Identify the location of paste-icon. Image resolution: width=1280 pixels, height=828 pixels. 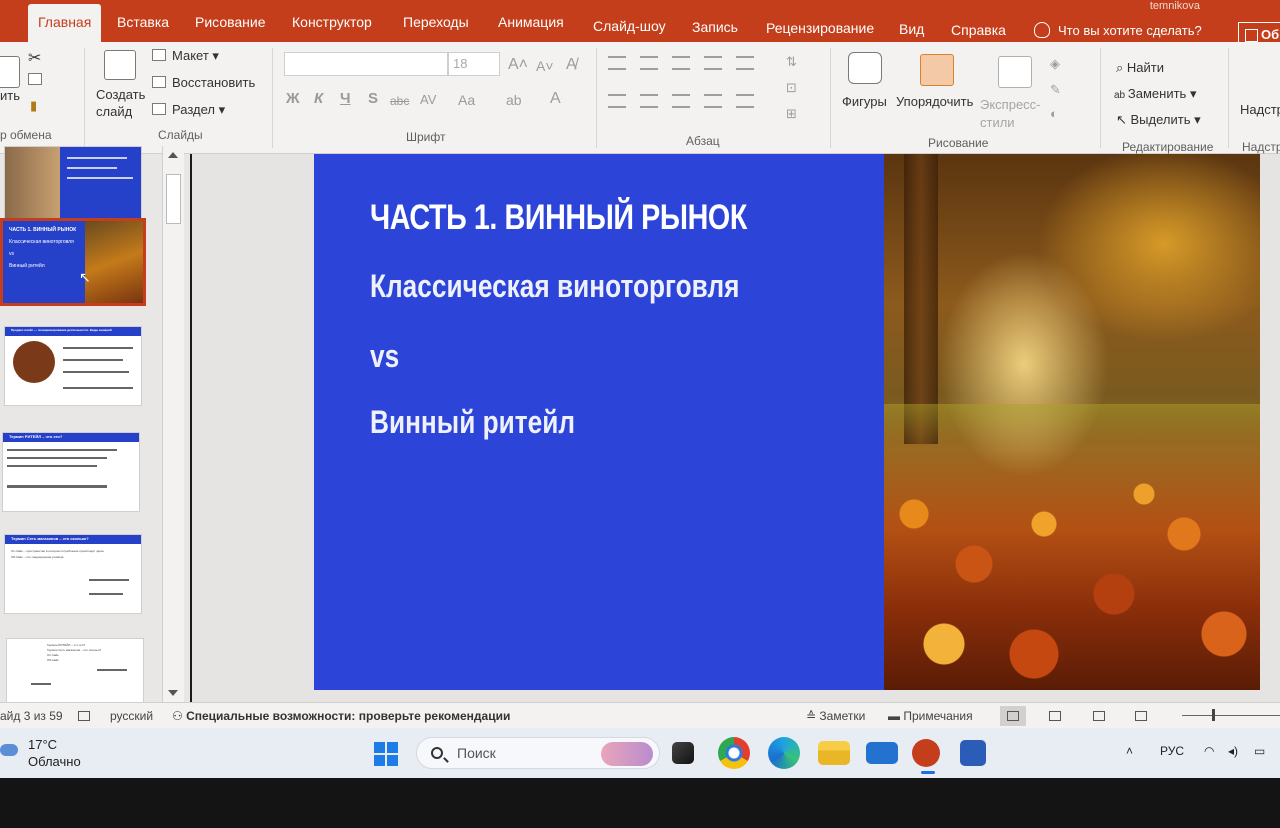
(10, 72).